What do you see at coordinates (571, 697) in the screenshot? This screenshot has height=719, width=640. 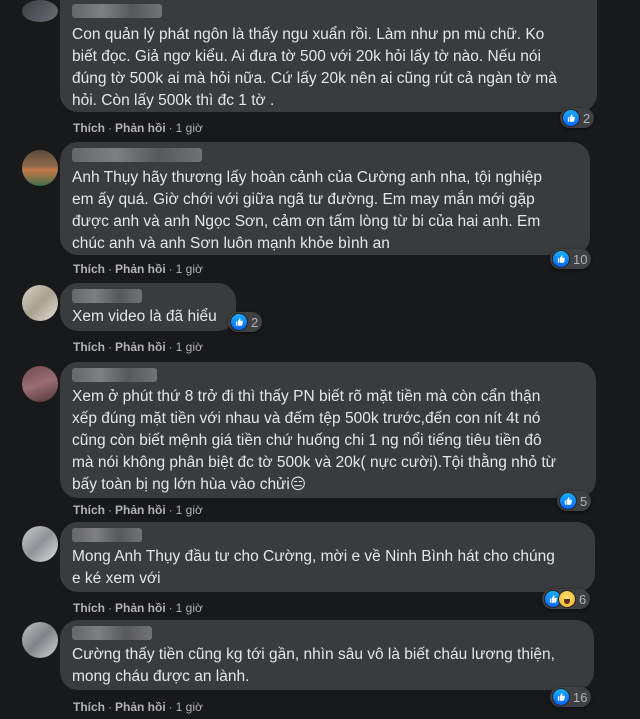 I see `reaction-count: 16` at bounding box center [571, 697].